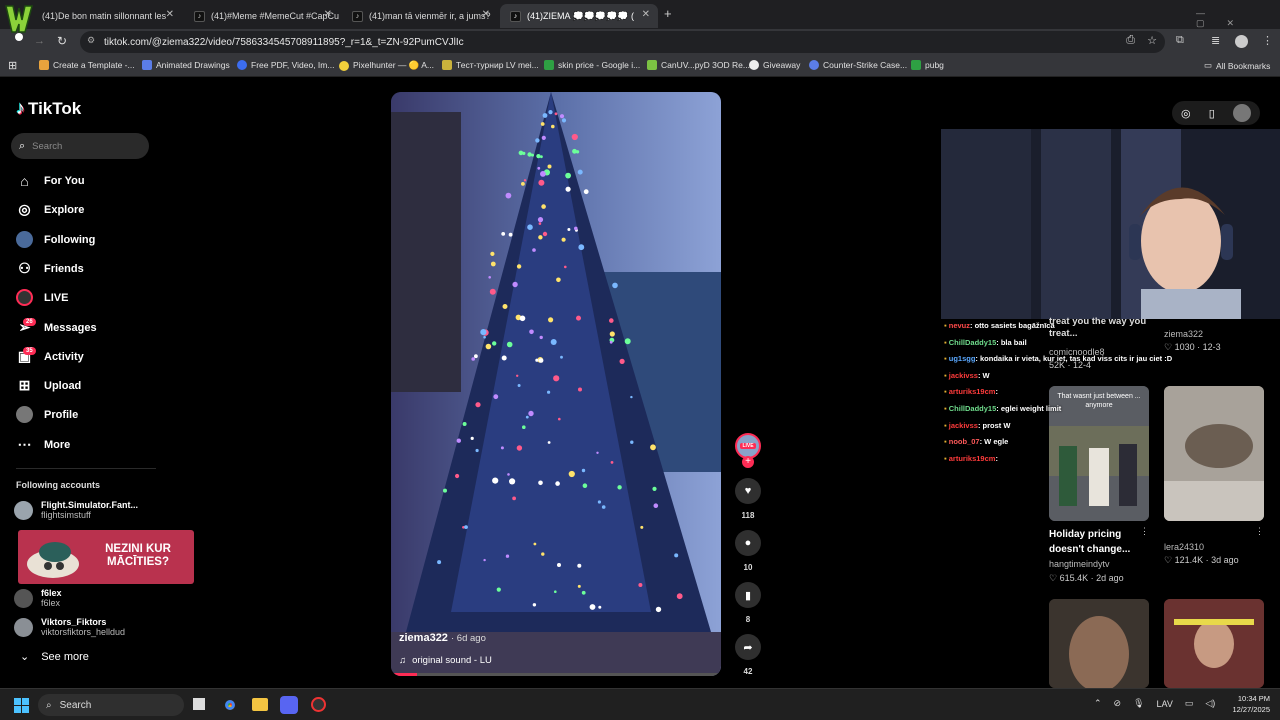 Image resolution: width=1280 pixels, height=720 pixels. Describe the element at coordinates (1242, 23) in the screenshot. I see `close-window-icon: ✕` at that location.